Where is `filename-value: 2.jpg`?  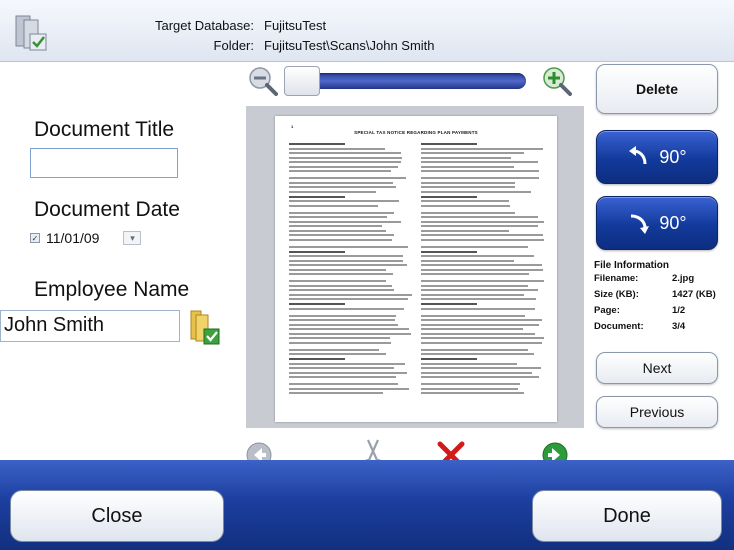
filename-value: 2.jpg is located at coordinates (683, 278).